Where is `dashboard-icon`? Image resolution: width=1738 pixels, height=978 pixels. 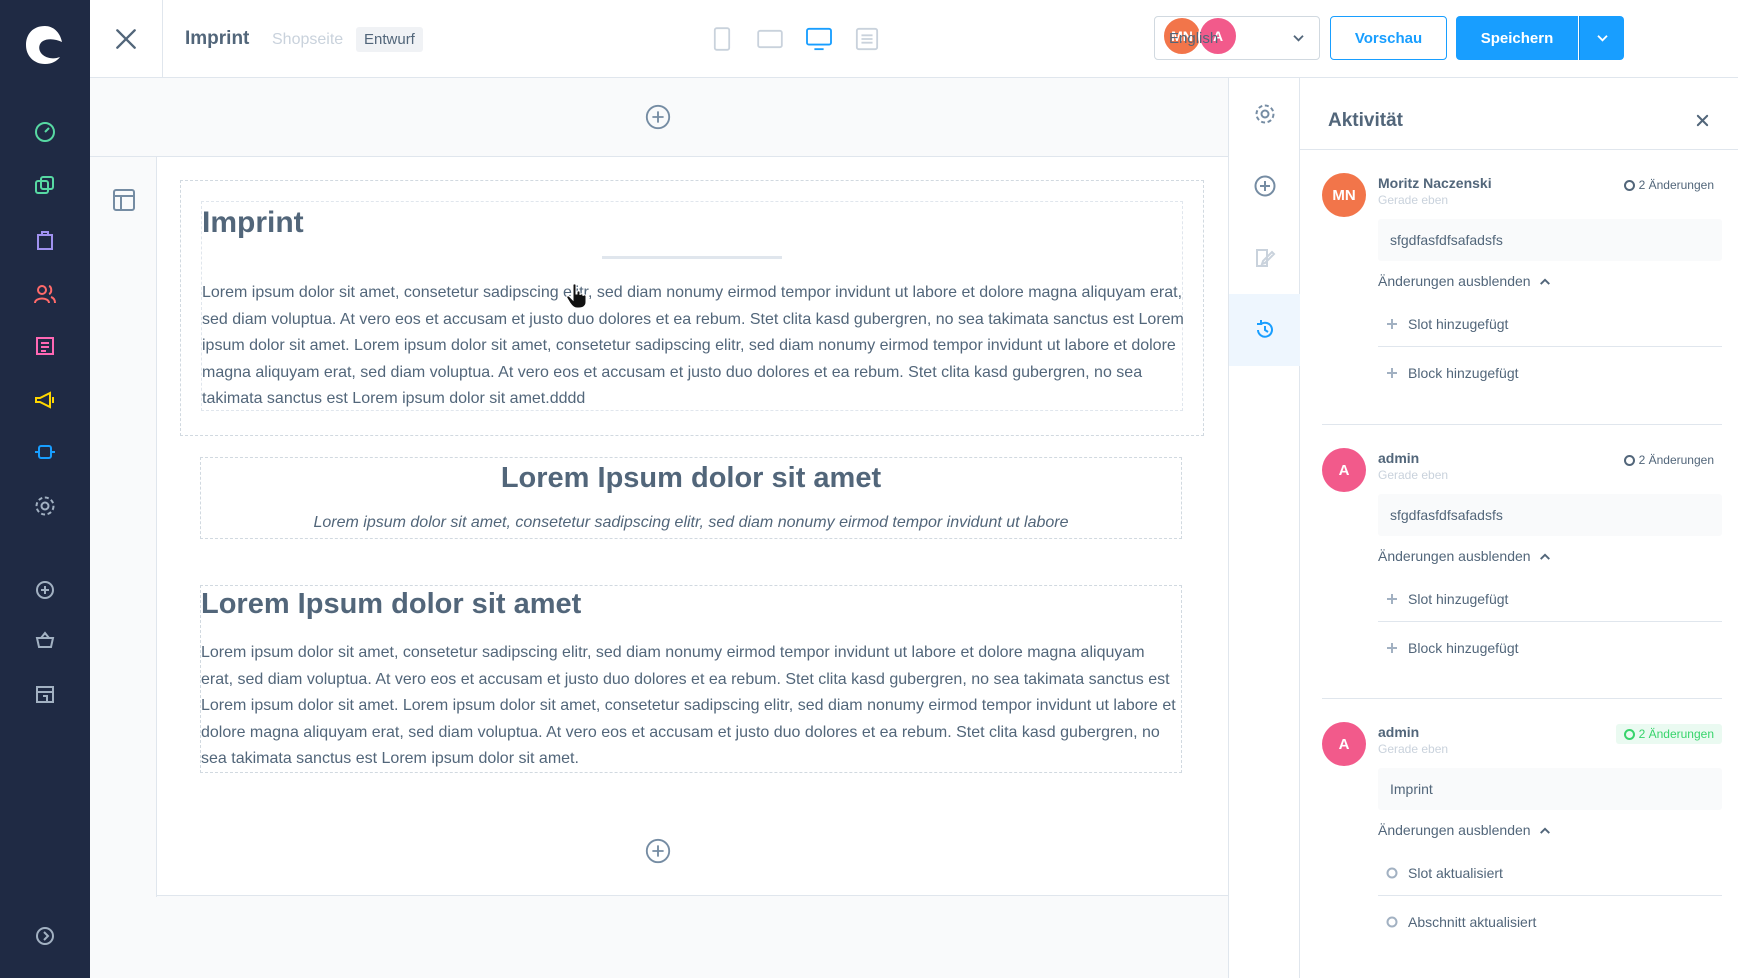
dashboard-icon is located at coordinates (45, 132).